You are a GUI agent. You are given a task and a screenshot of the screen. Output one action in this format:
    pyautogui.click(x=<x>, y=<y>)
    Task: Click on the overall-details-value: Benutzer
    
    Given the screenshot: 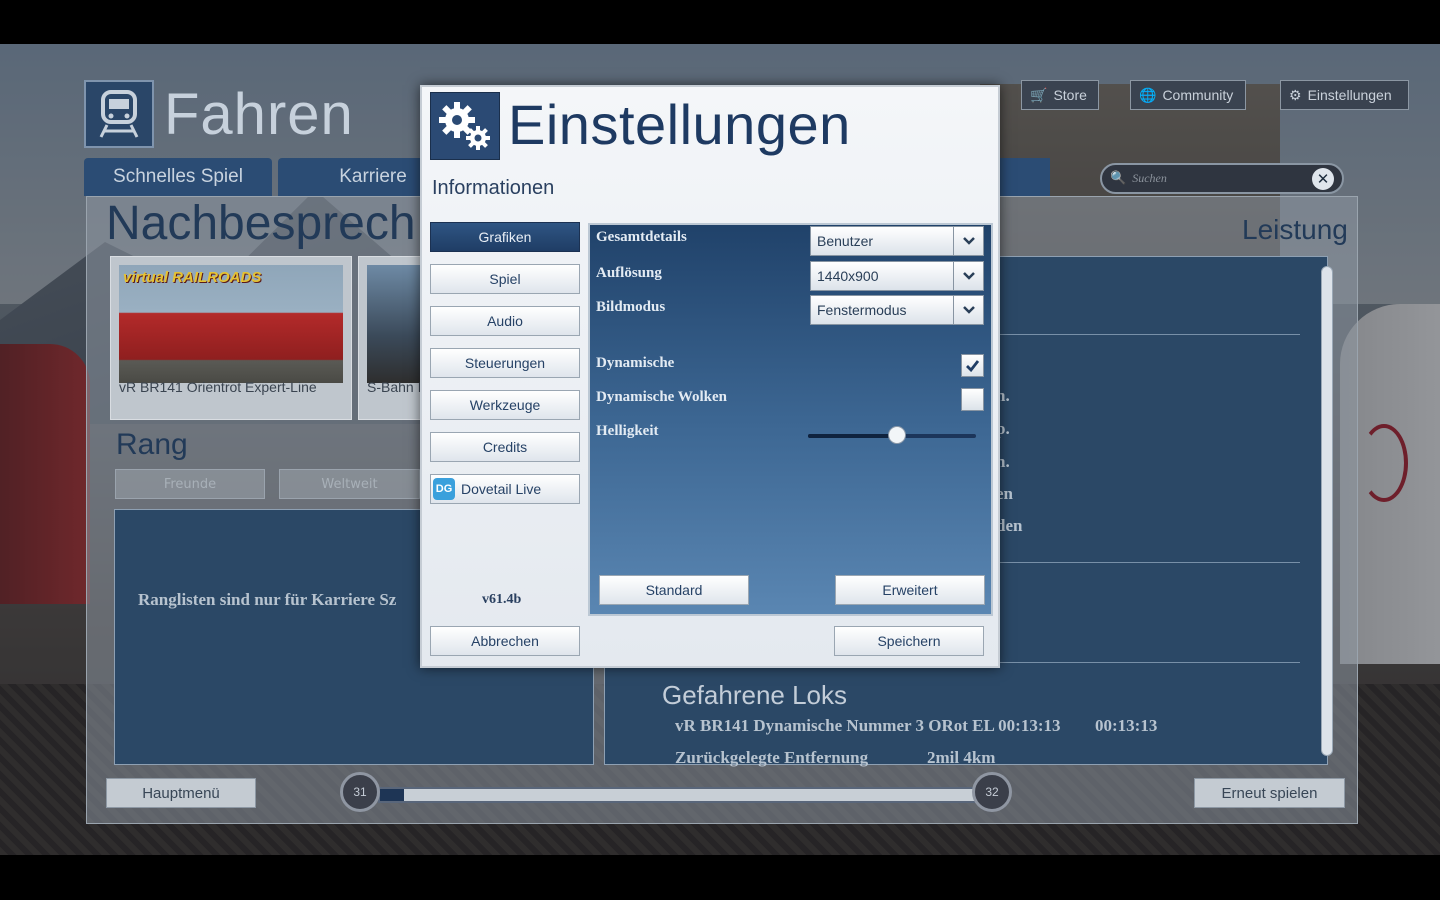 What is the action you would take?
    pyautogui.click(x=845, y=241)
    